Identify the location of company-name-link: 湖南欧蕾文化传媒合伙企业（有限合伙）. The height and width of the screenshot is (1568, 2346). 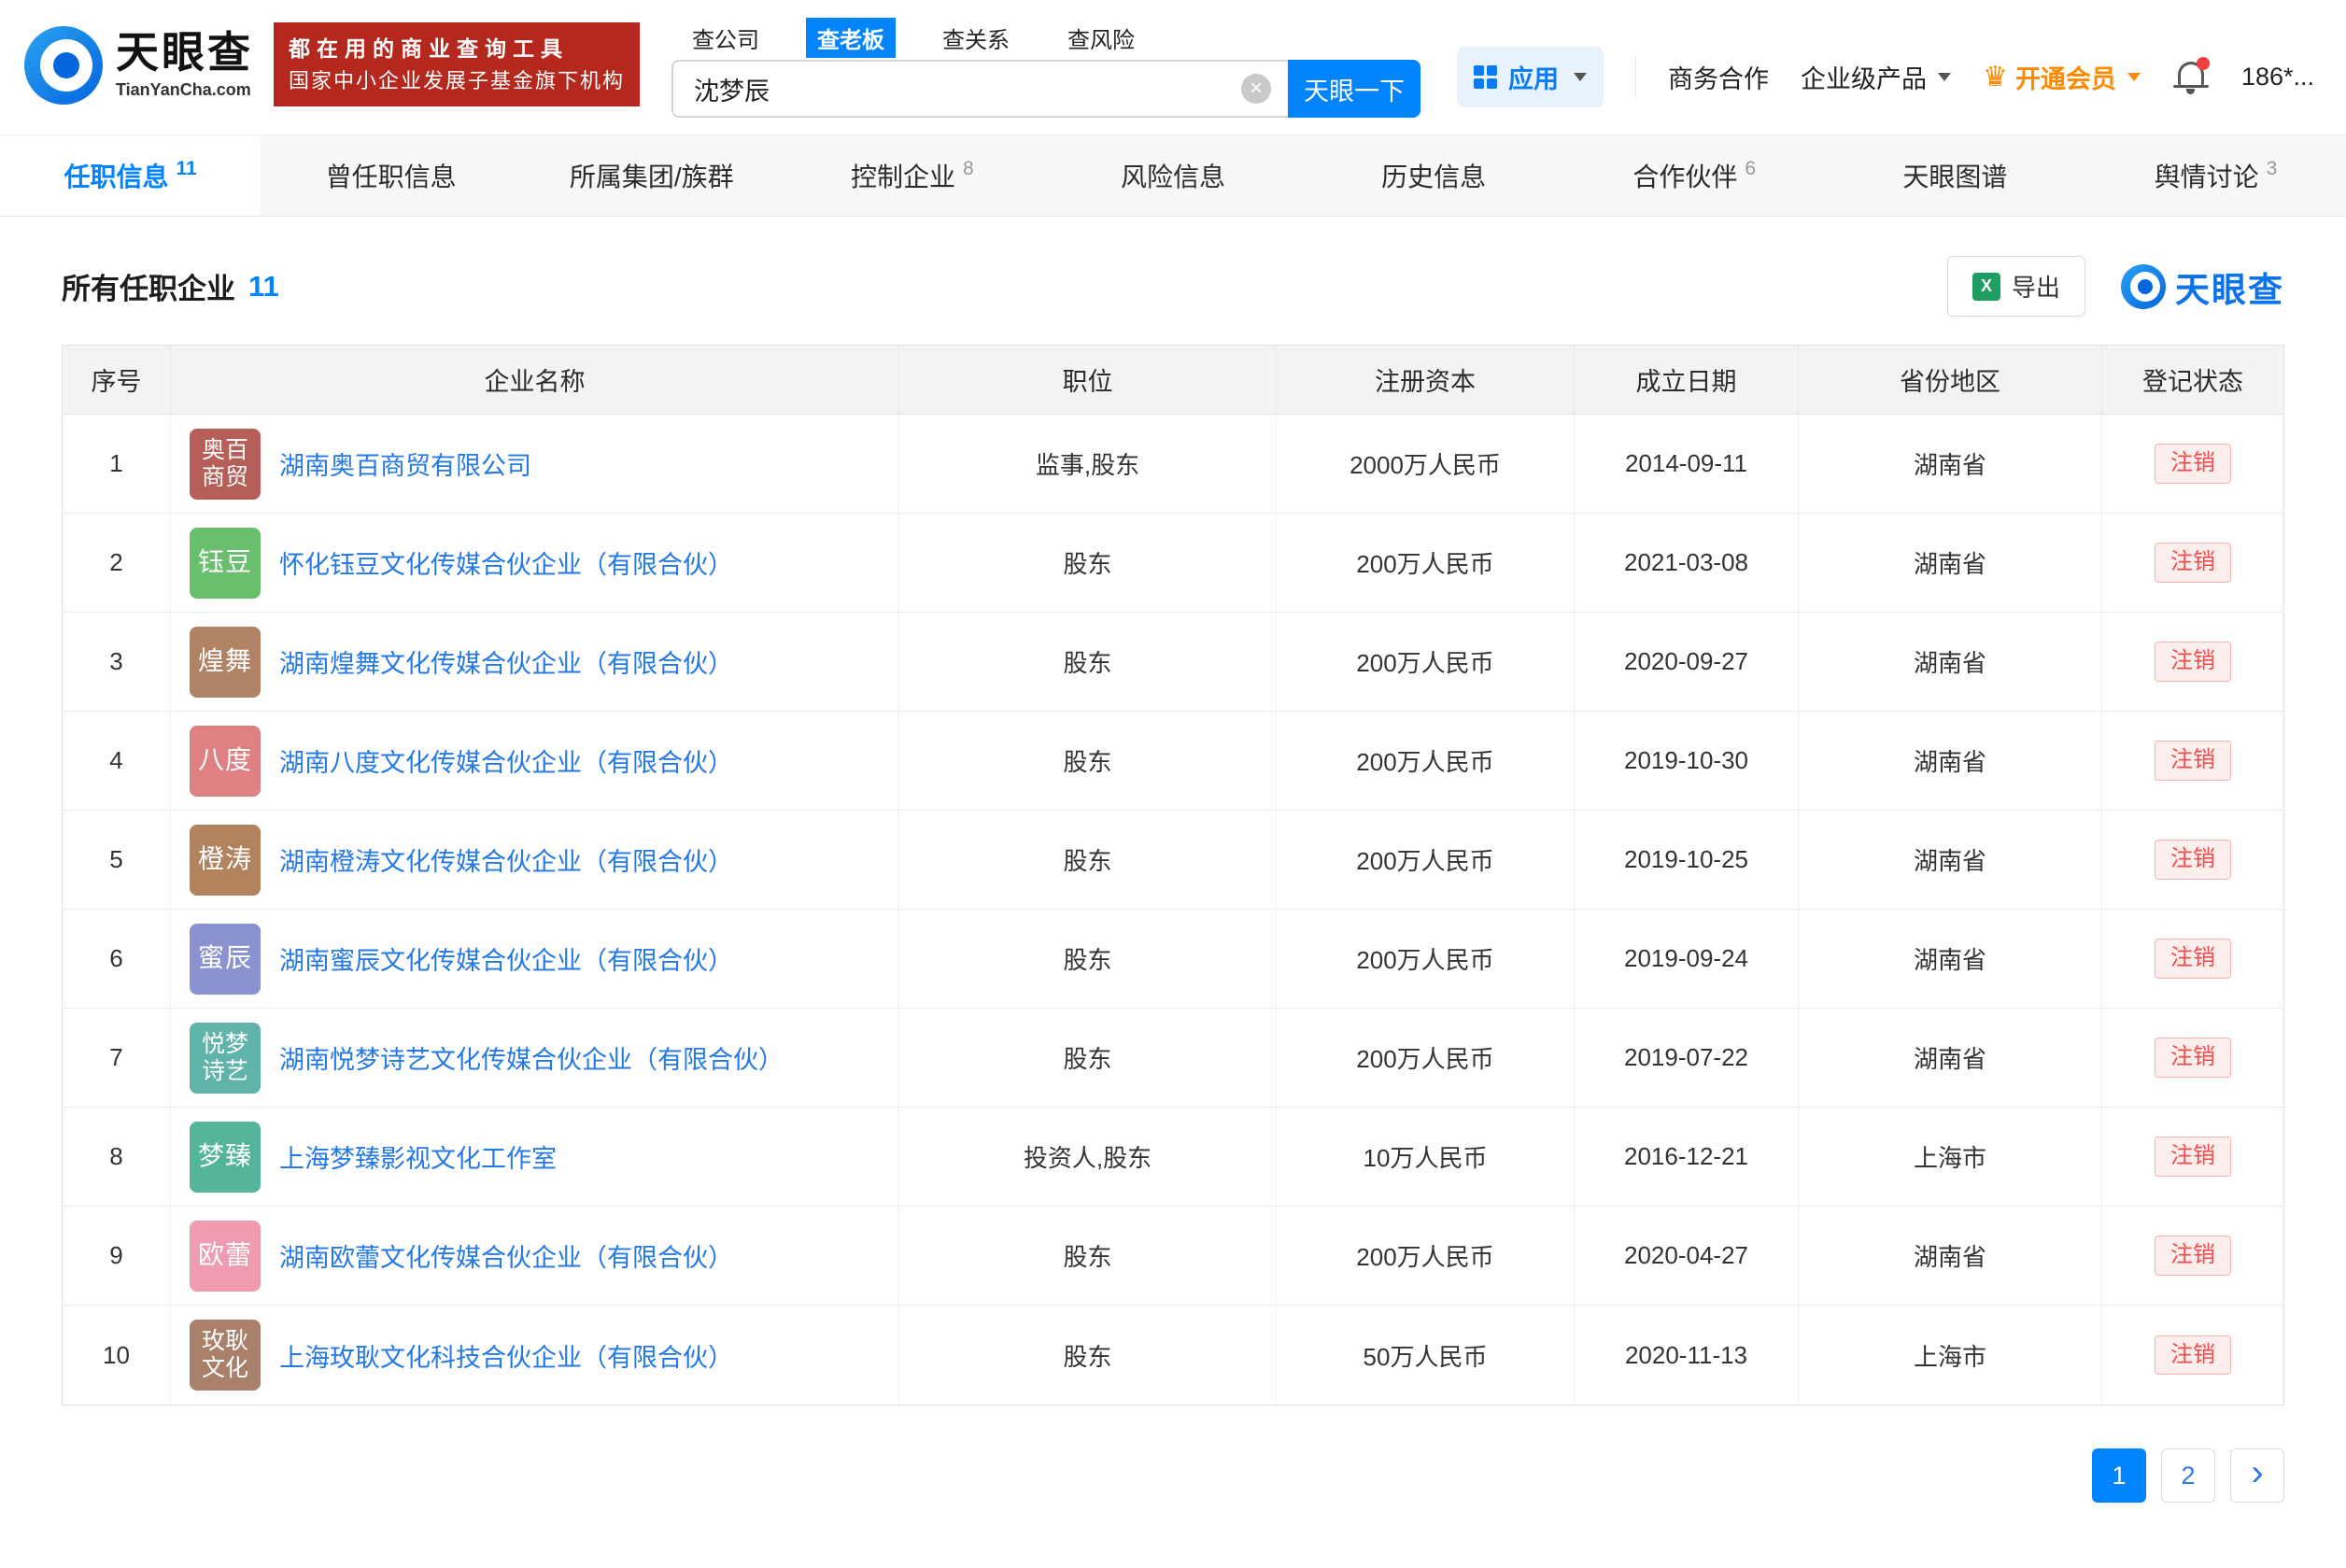
(506, 1255).